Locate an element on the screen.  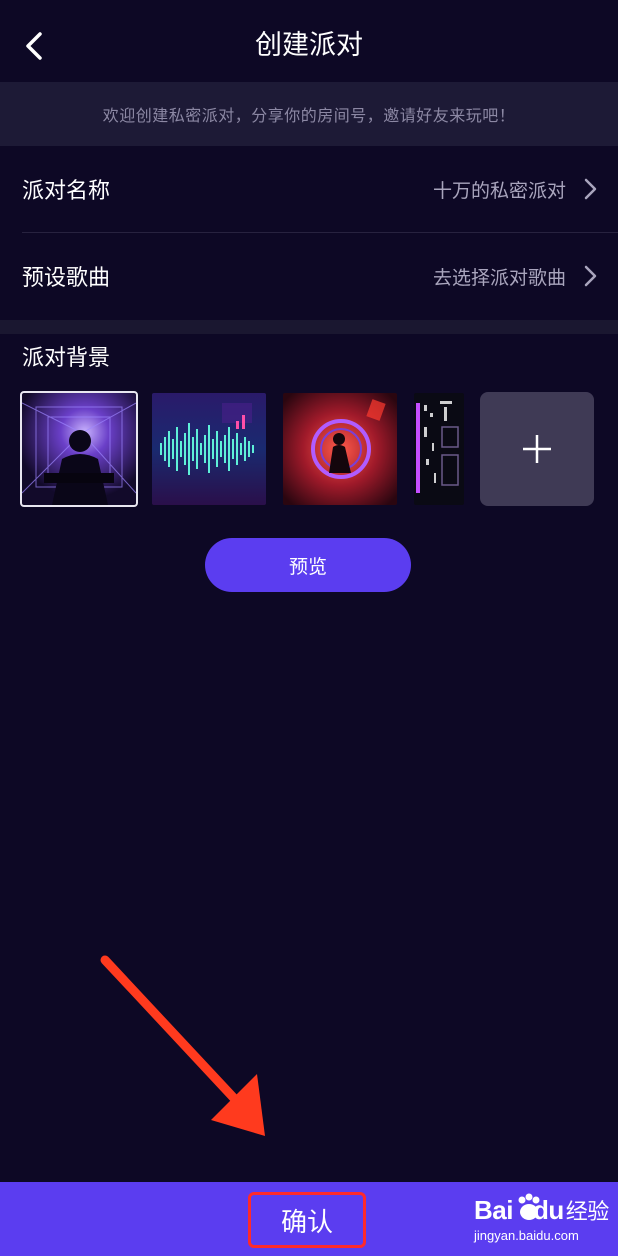
party-name-row: 派对名称 十万的私密派对 is located at coordinates (309, 189).